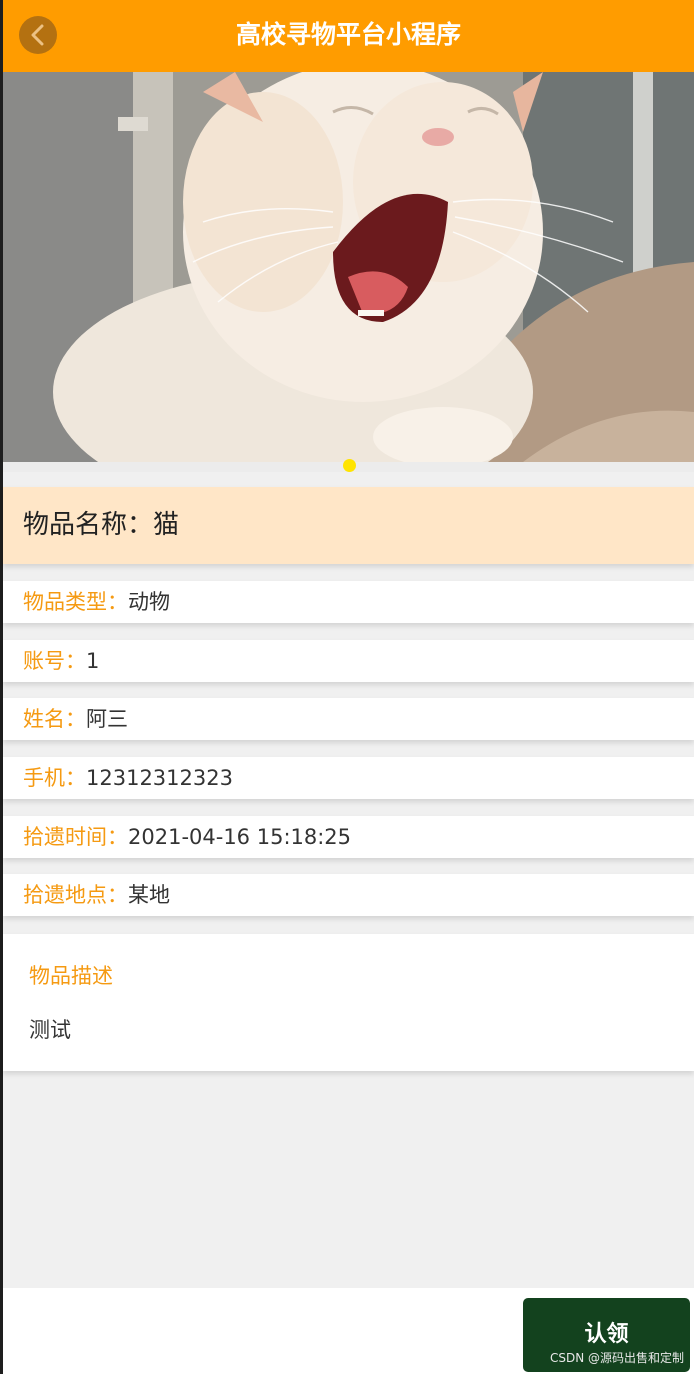 The width and height of the screenshot is (694, 1374). Describe the element at coordinates (348, 1002) in the screenshot. I see `description-card: 物品描述 测试` at that location.